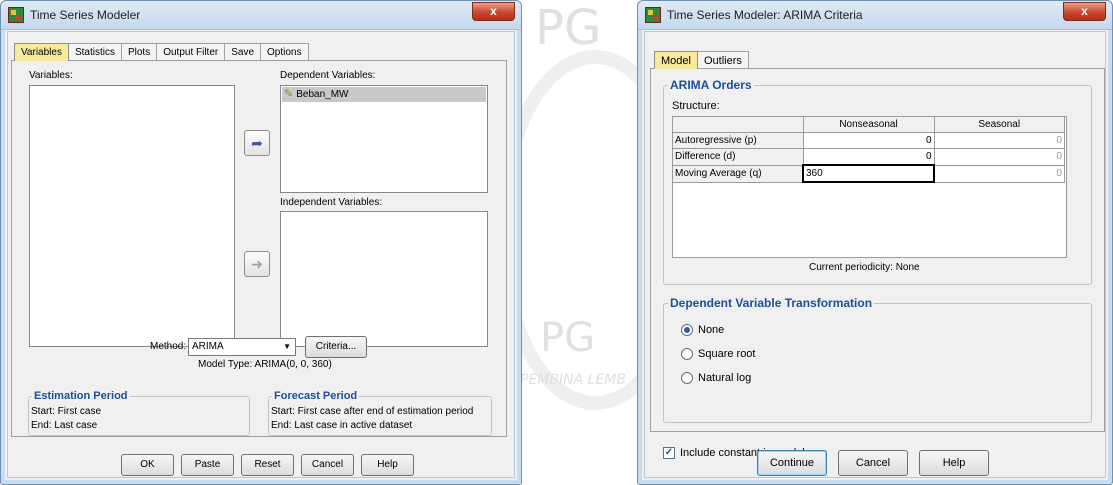 Image resolution: width=1113 pixels, height=485 pixels. What do you see at coordinates (51, 75) in the screenshot?
I see `variables-label: Variables:` at bounding box center [51, 75].